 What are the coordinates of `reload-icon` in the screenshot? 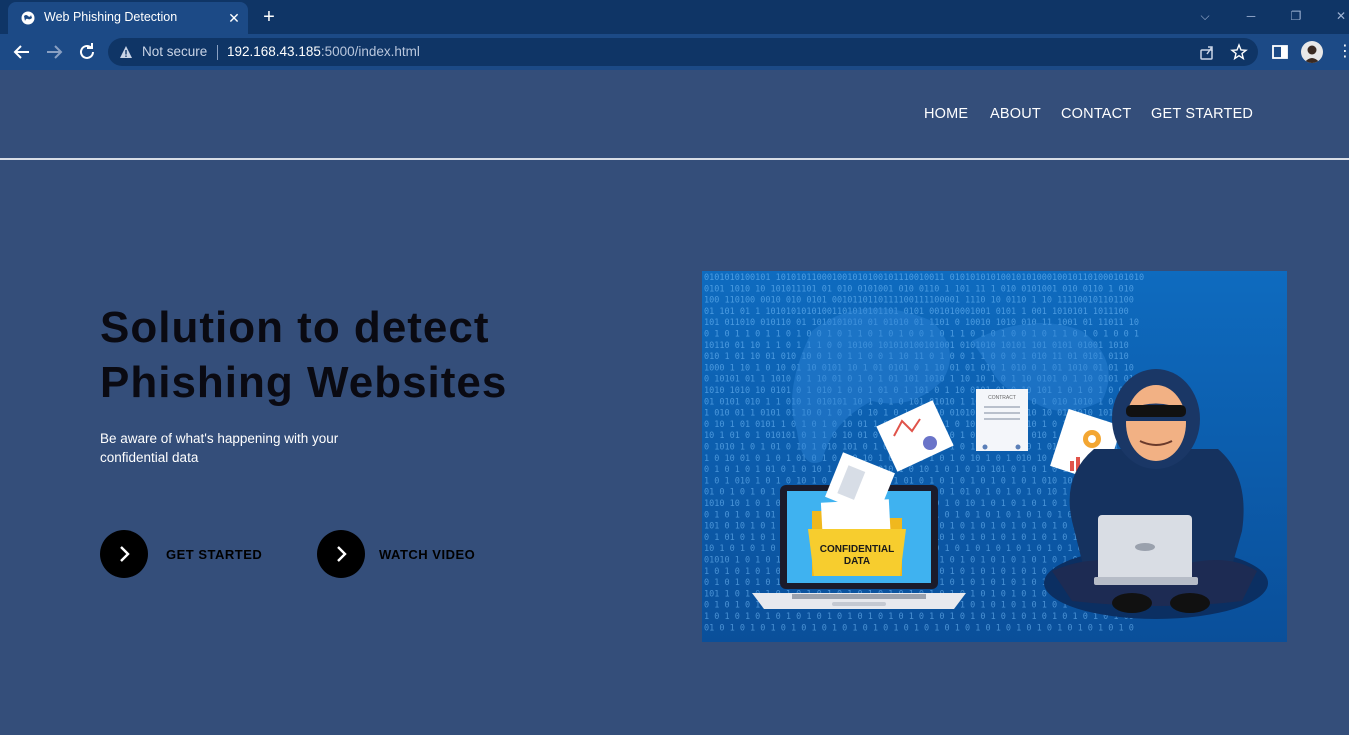 It's located at (87, 52).